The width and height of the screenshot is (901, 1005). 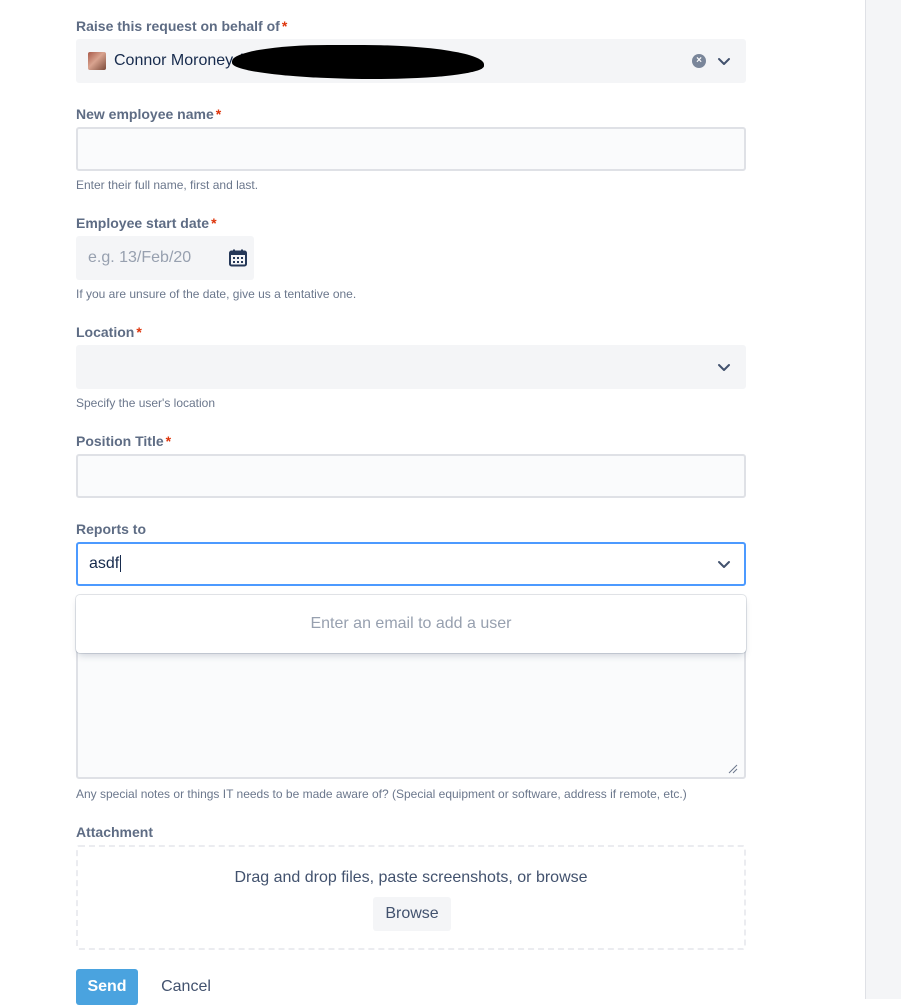 What do you see at coordinates (411, 476) in the screenshot?
I see `position-title-input` at bounding box center [411, 476].